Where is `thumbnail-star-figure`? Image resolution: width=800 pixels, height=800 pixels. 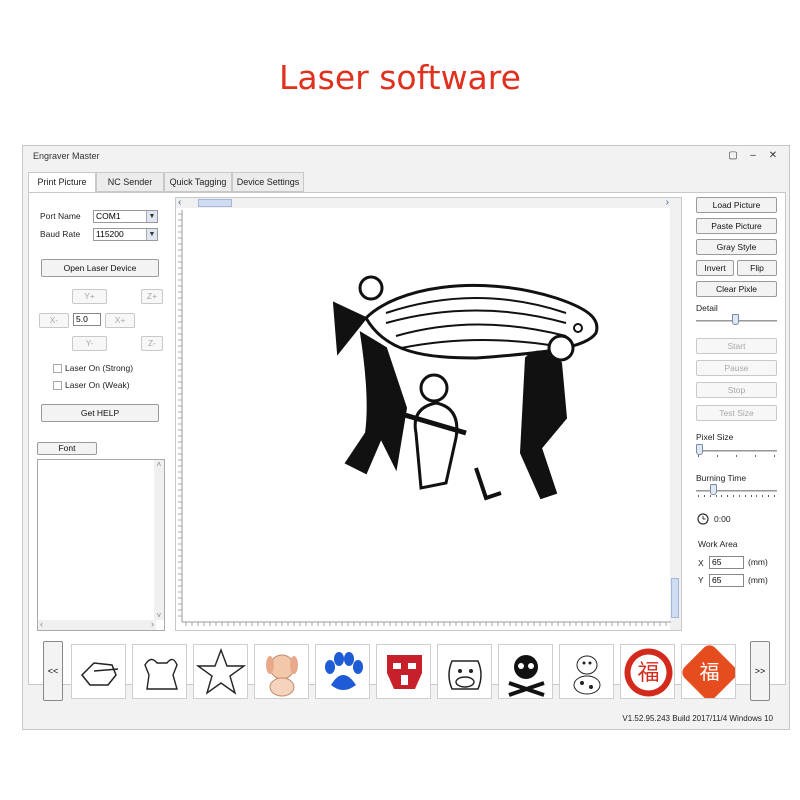 thumbnail-star-figure is located at coordinates (220, 671).